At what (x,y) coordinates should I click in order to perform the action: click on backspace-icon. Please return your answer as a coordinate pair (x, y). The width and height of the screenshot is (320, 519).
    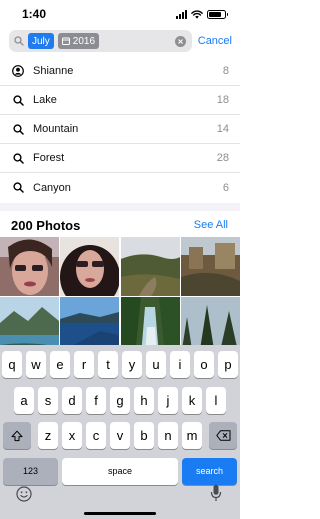
    Looking at the image, I should click on (222, 435).